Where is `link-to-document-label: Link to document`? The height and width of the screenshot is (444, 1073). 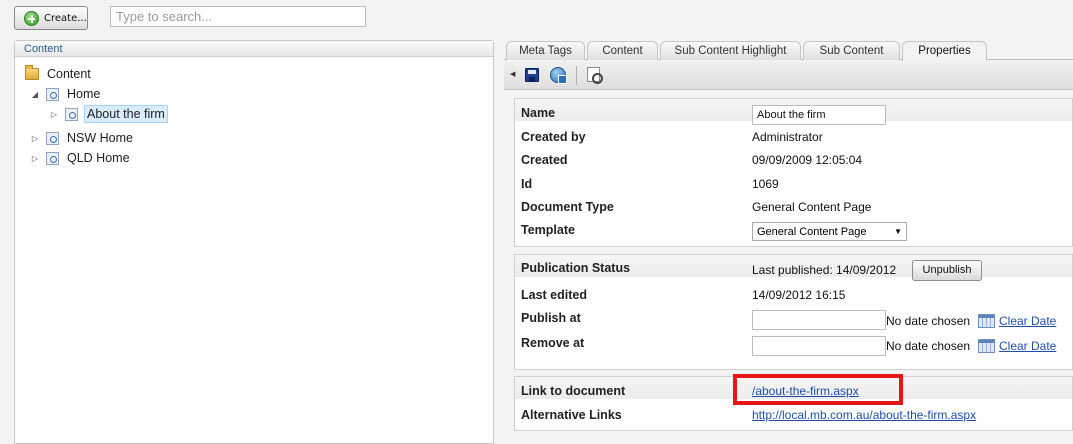 link-to-document-label: Link to document is located at coordinates (573, 391).